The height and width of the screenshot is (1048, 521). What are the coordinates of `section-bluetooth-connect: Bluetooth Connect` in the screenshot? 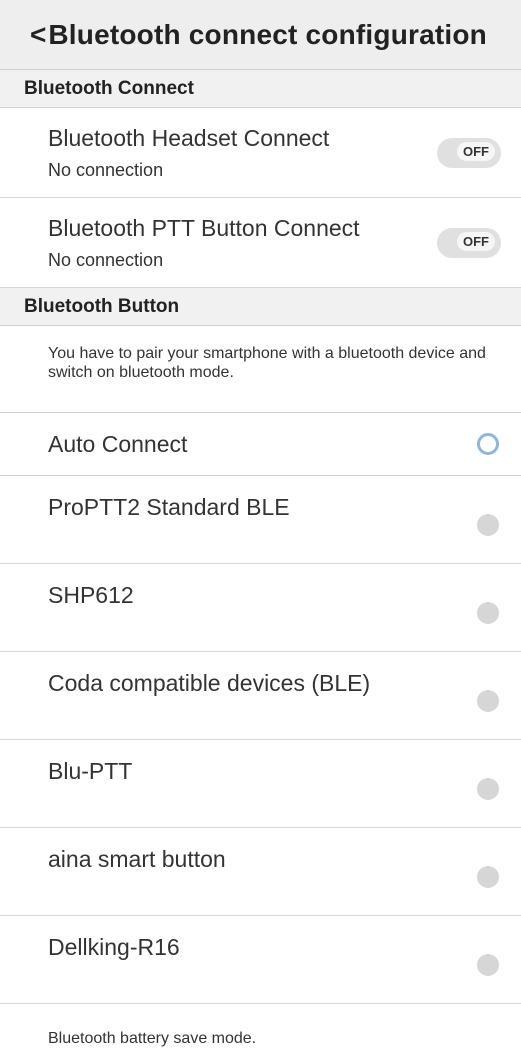 It's located at (260, 89).